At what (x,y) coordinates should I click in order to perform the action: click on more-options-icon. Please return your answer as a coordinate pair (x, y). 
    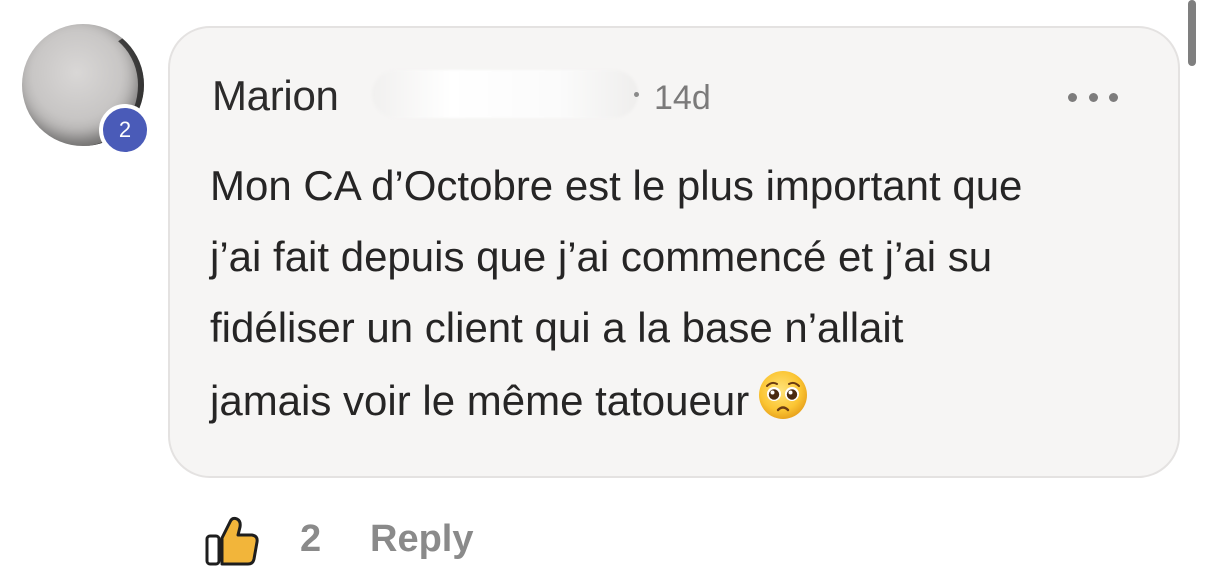
    Looking at the image, I should click on (1093, 97).